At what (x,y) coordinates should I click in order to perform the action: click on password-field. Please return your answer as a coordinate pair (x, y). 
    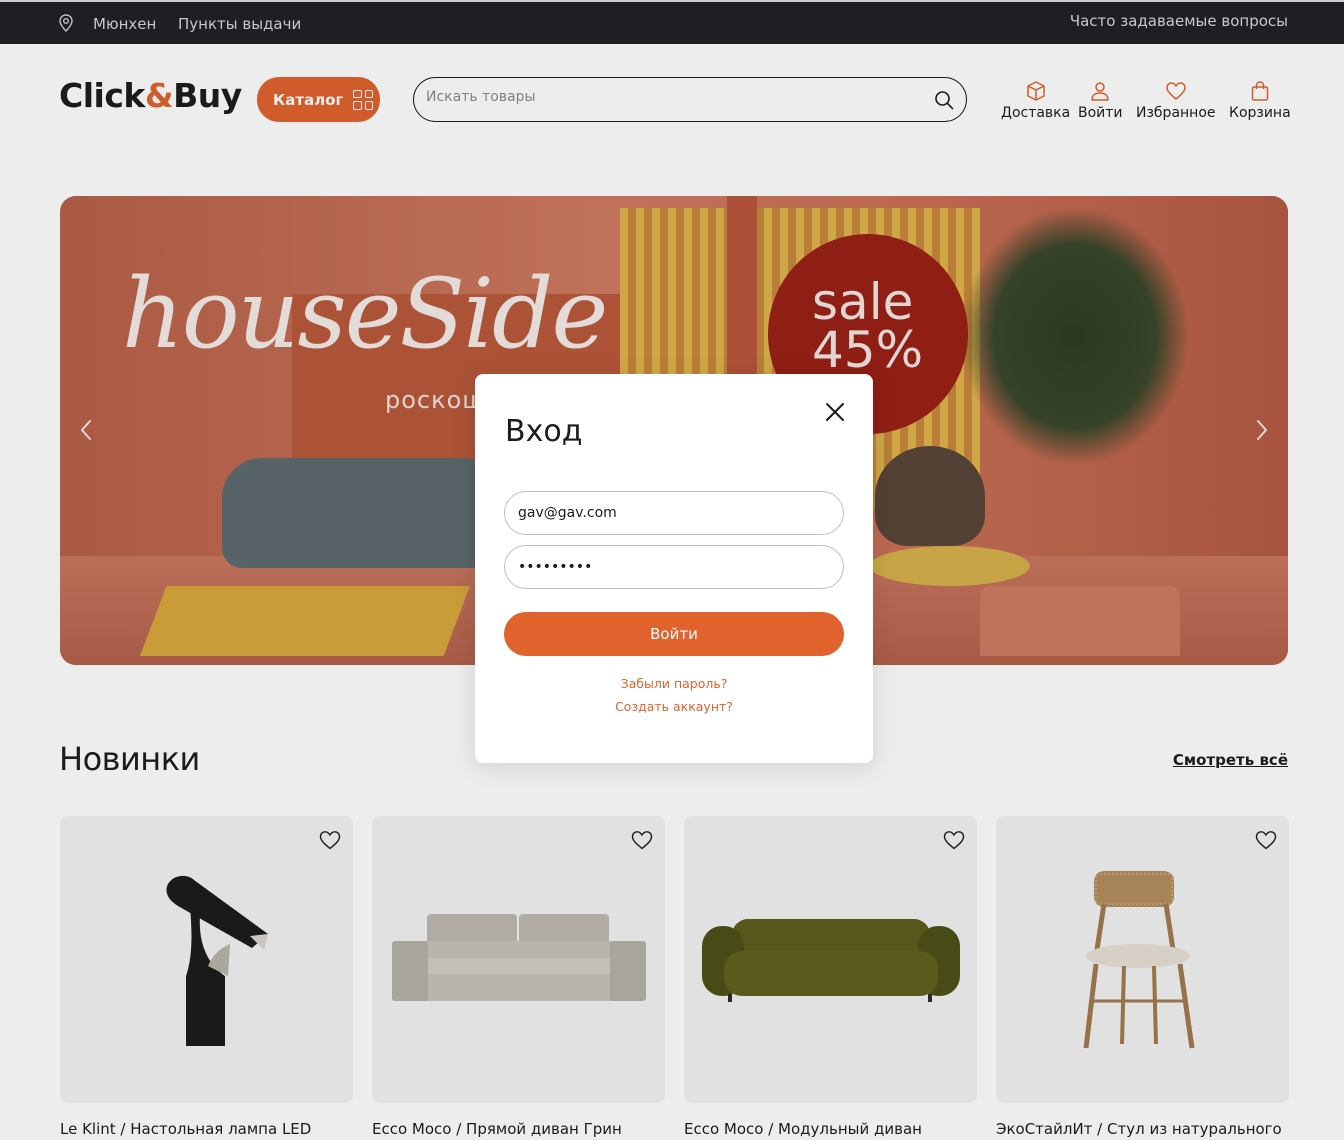
    Looking at the image, I should click on (674, 567).